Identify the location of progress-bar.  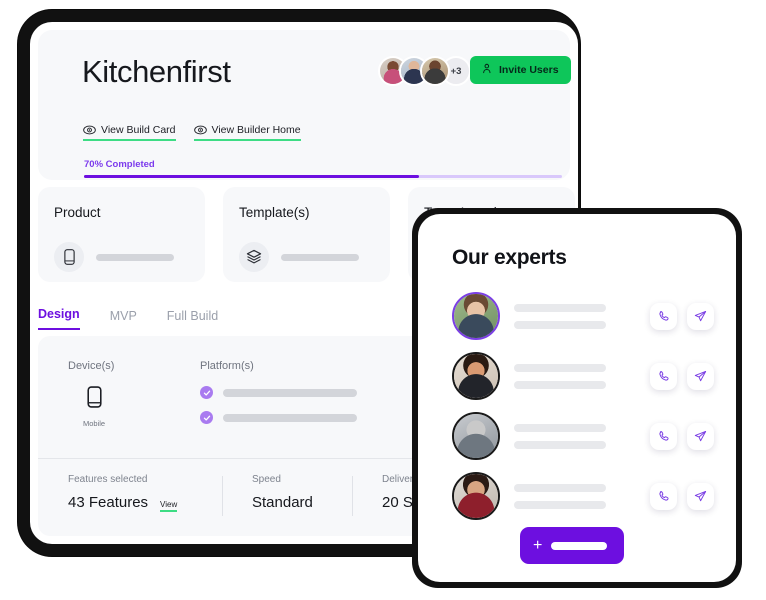
(323, 176).